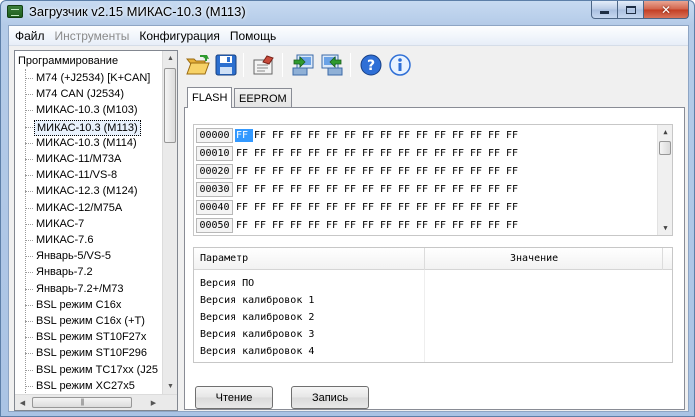  What do you see at coordinates (666, 10) in the screenshot?
I see `close-button: ✕` at bounding box center [666, 10].